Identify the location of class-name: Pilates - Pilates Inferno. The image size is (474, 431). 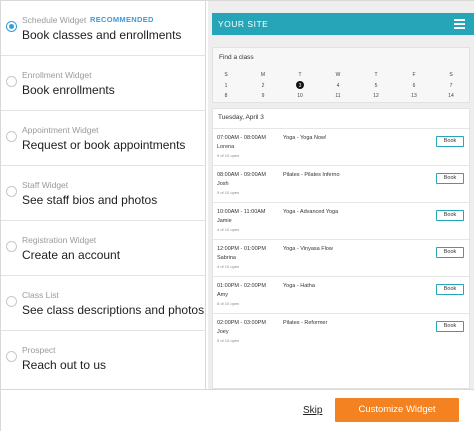
(311, 175).